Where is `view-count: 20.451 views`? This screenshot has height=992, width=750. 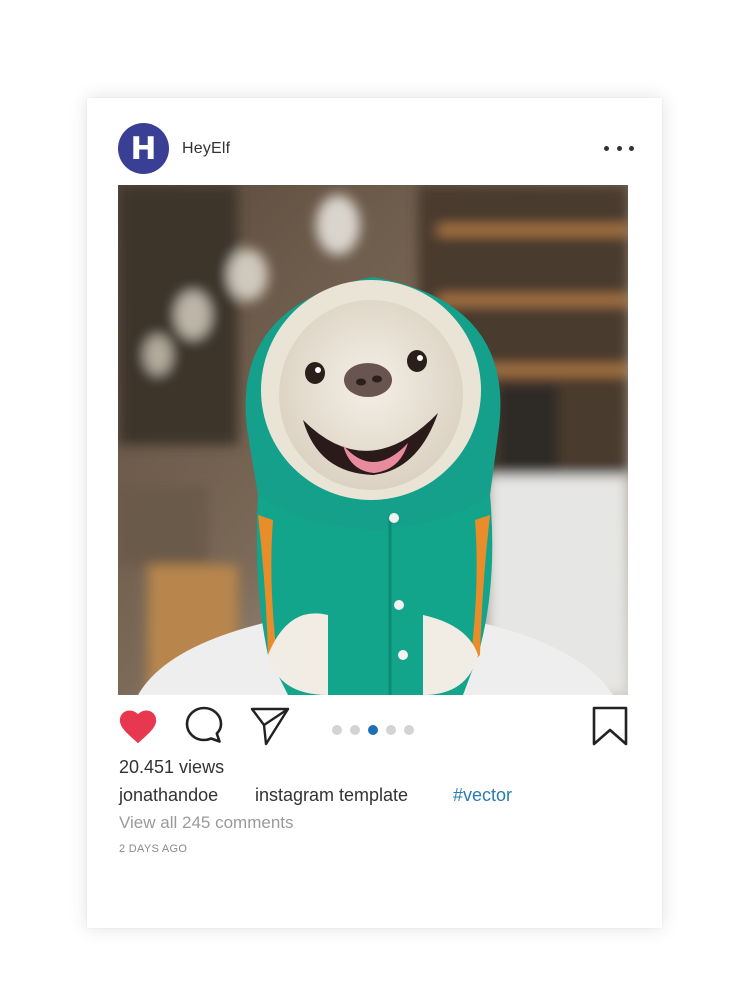
view-count: 20.451 views is located at coordinates (172, 767).